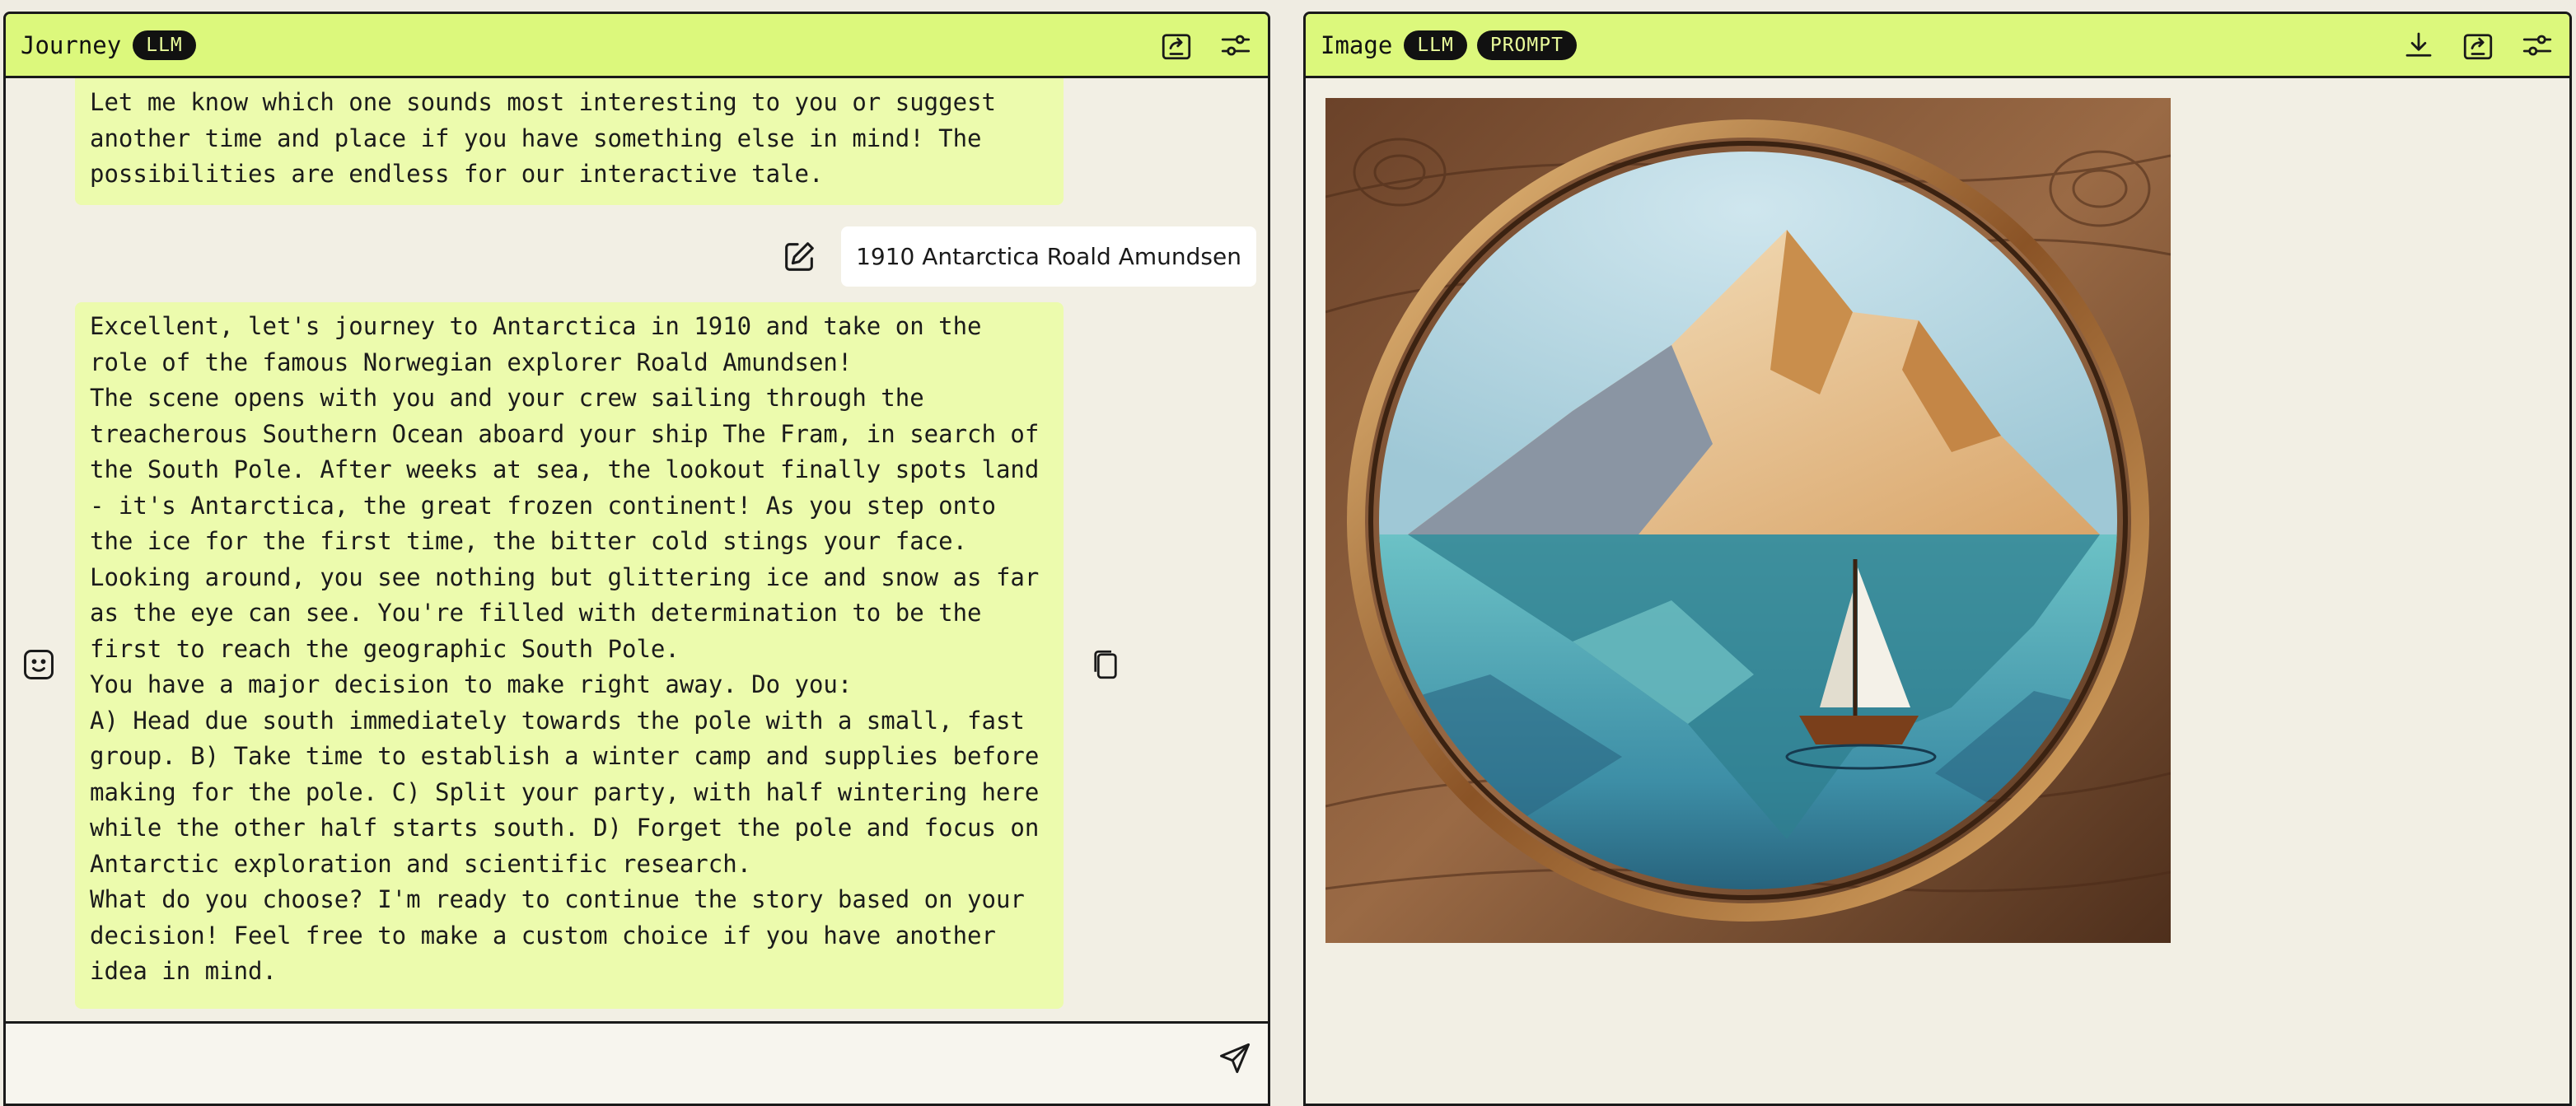  I want to click on composer, so click(637, 1062).